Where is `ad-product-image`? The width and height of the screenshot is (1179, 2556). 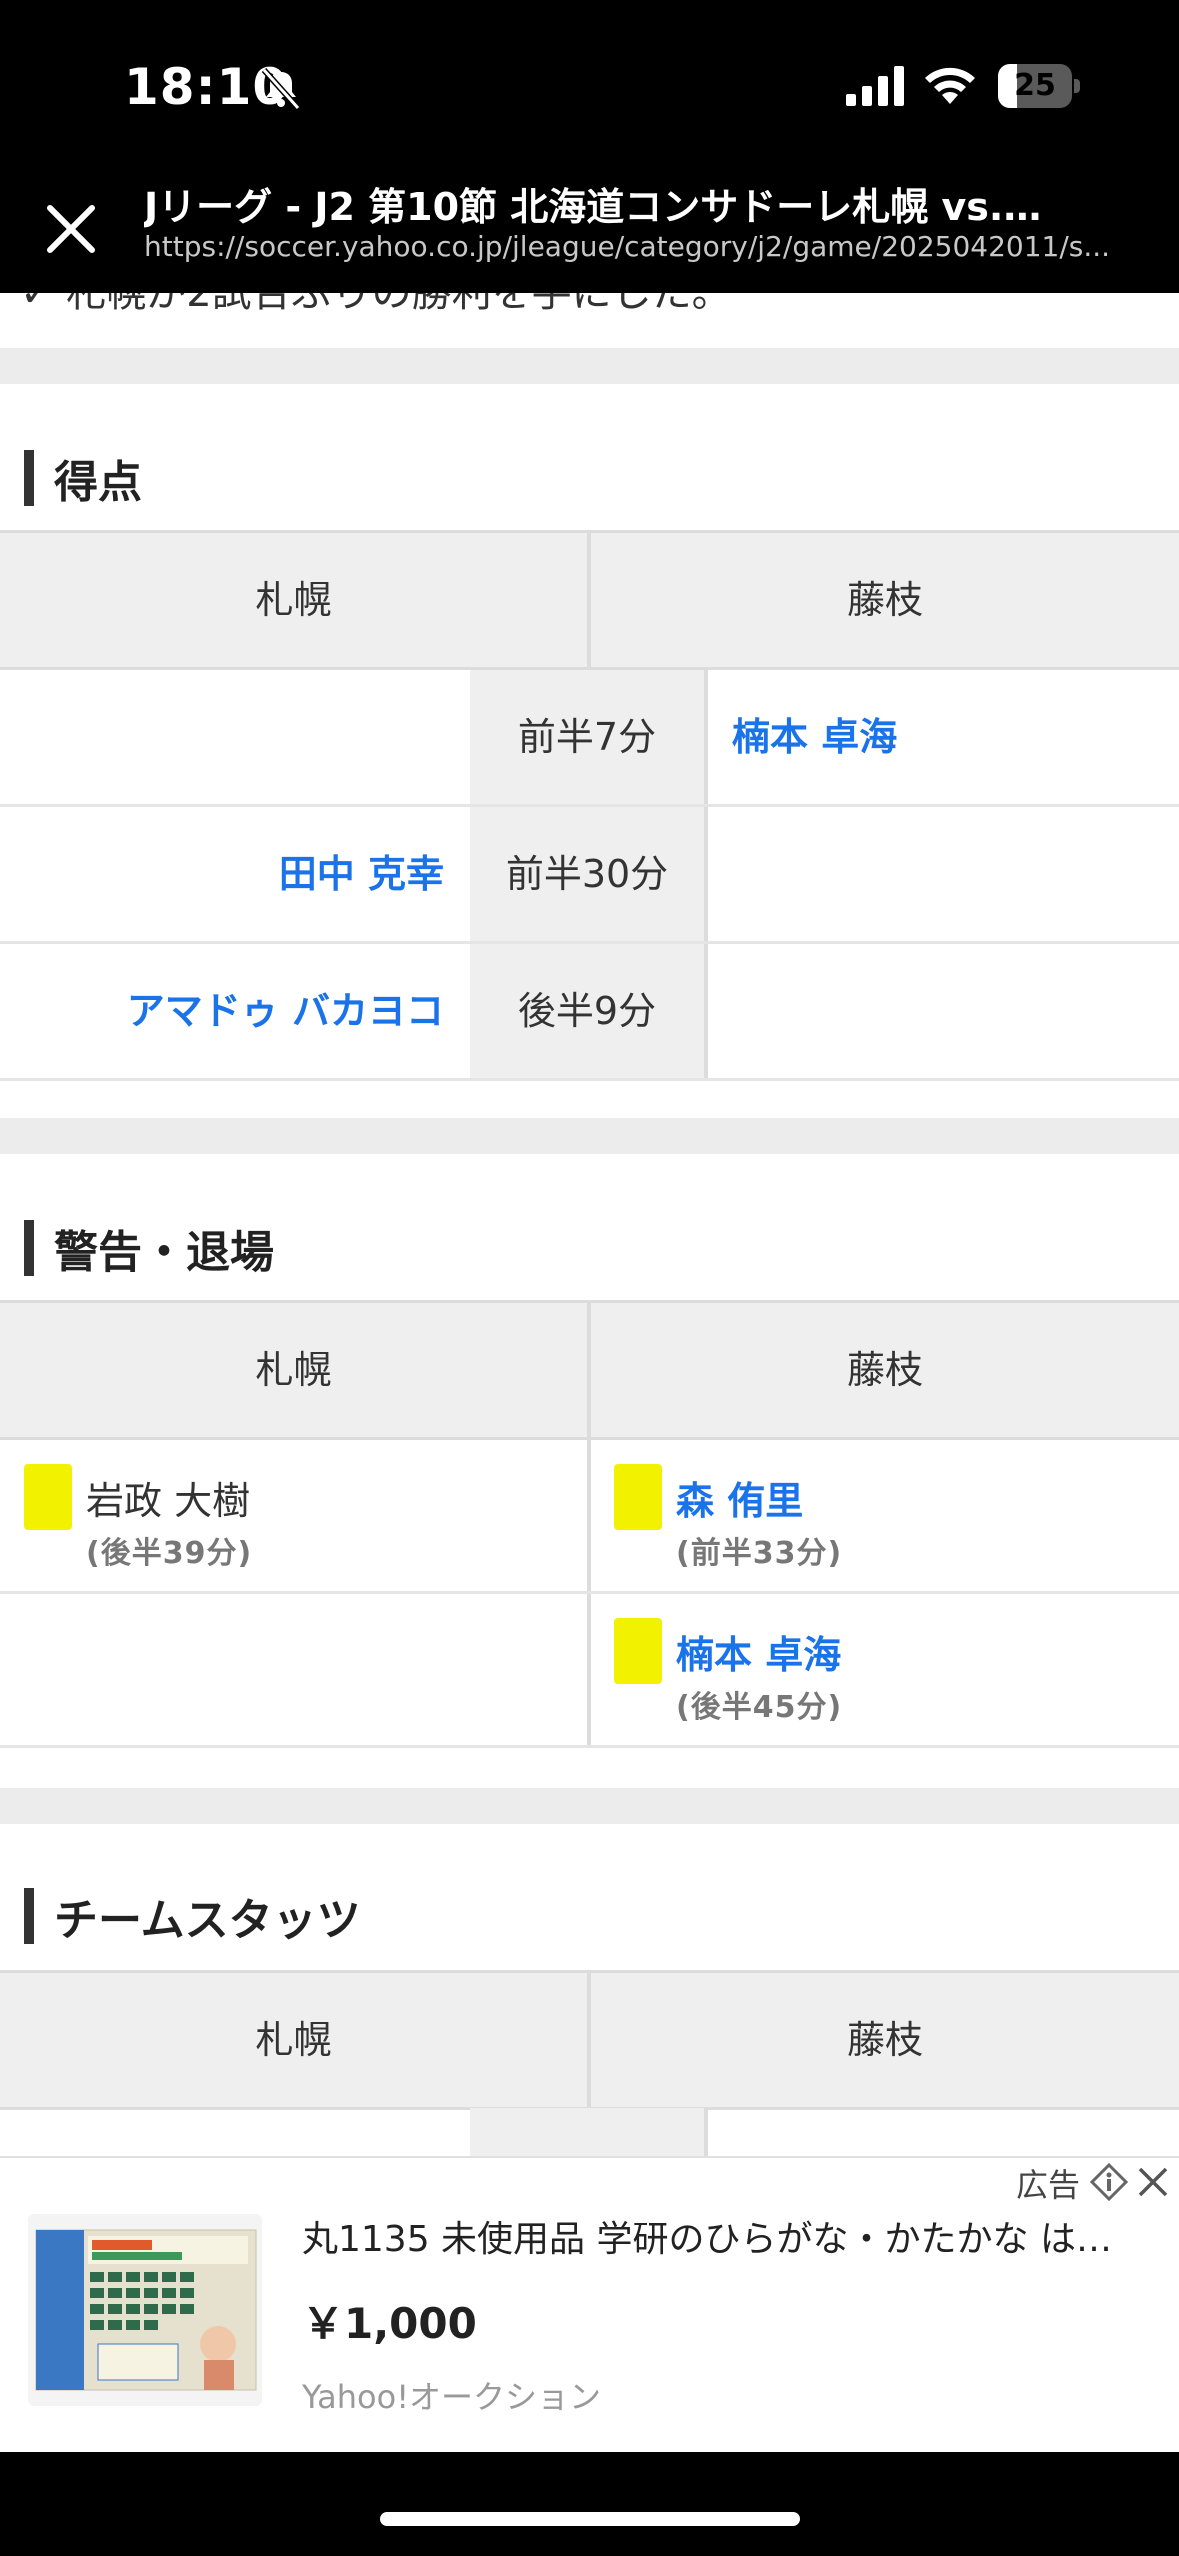
ad-product-image is located at coordinates (145, 2310).